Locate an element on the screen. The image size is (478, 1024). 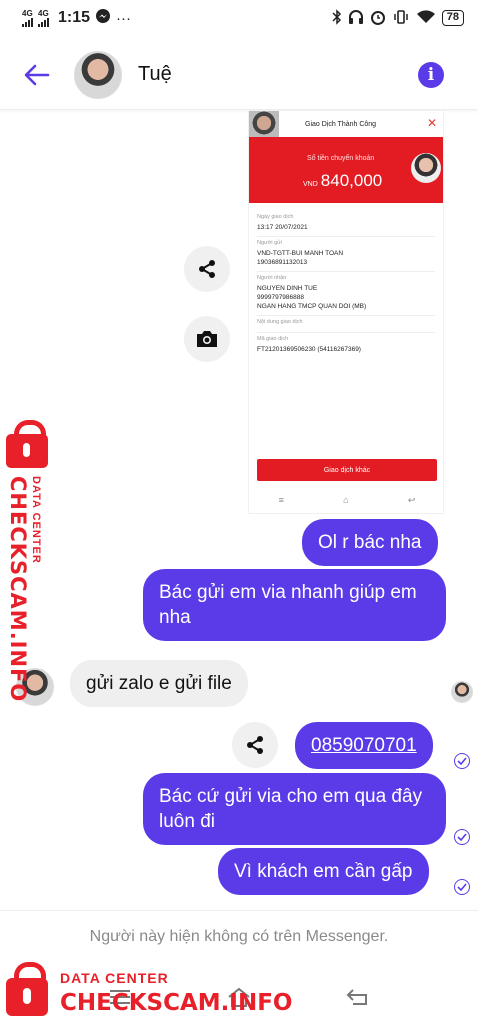
status-time: 1:15 is located at coordinates (74, 17).